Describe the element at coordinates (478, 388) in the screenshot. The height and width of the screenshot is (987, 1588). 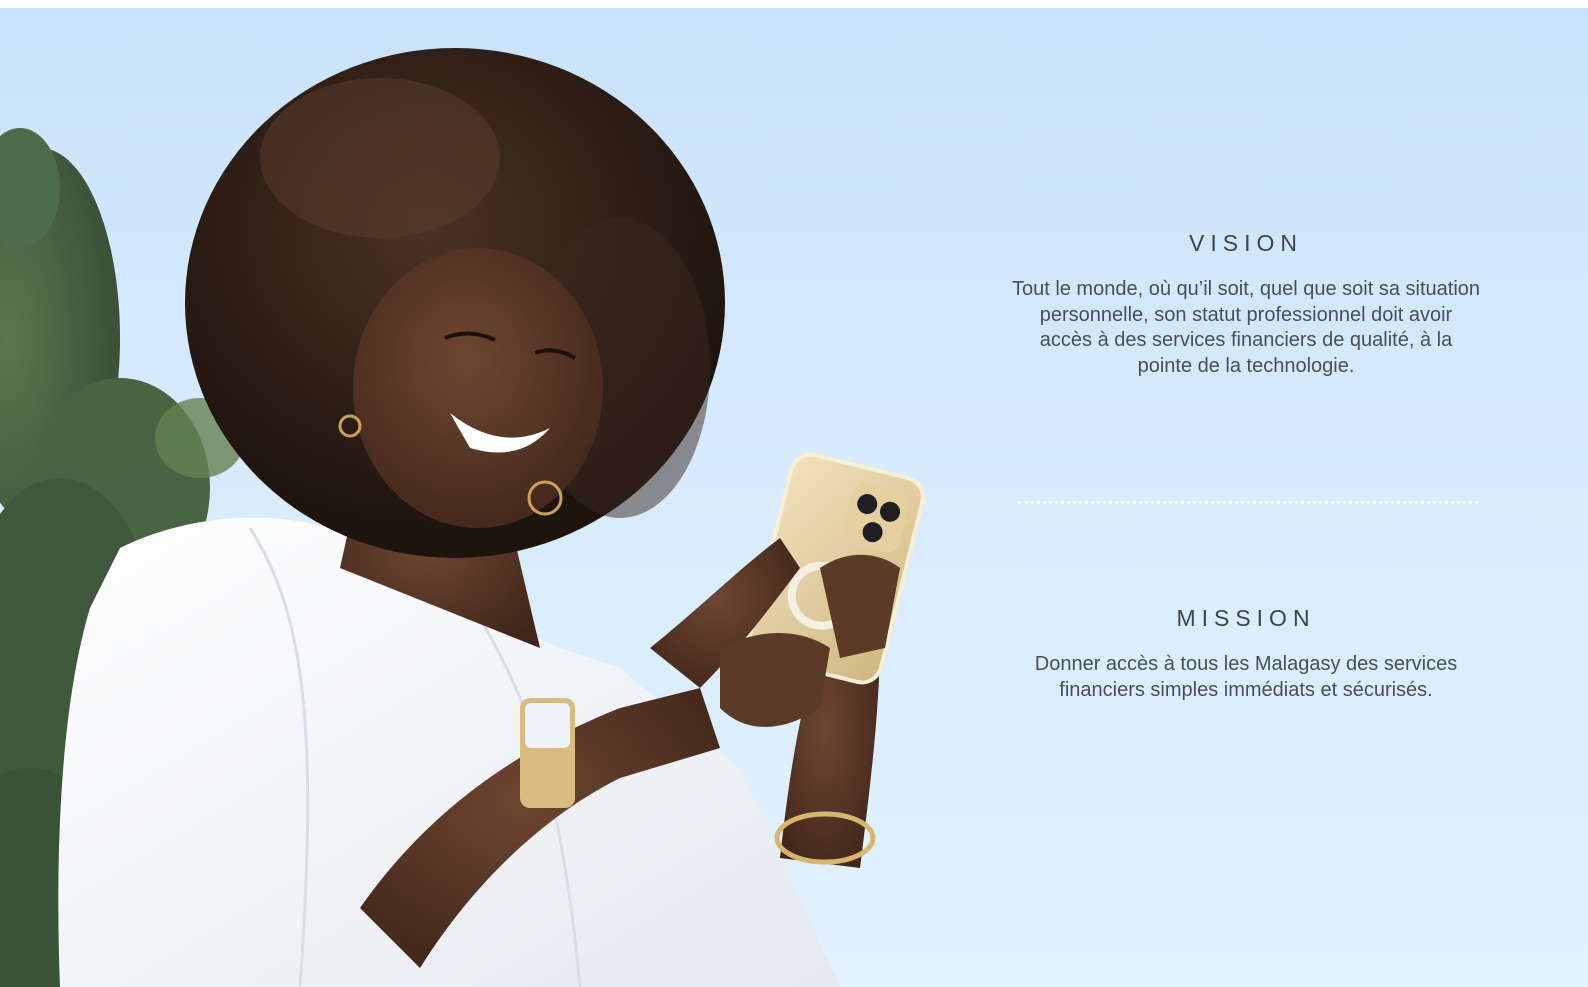
I see `face` at that location.